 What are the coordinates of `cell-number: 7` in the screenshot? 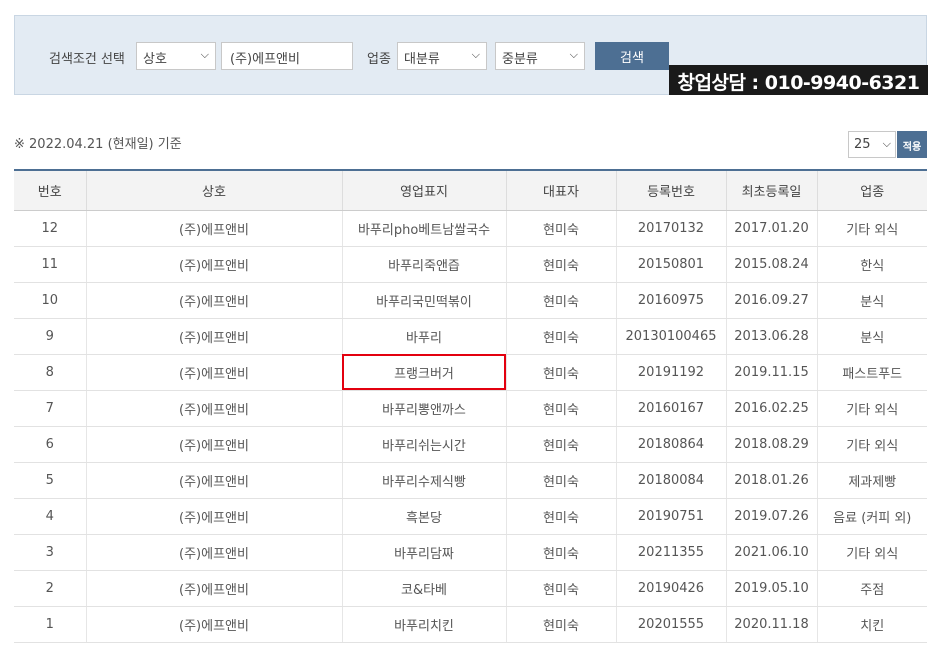 It's located at (50, 408).